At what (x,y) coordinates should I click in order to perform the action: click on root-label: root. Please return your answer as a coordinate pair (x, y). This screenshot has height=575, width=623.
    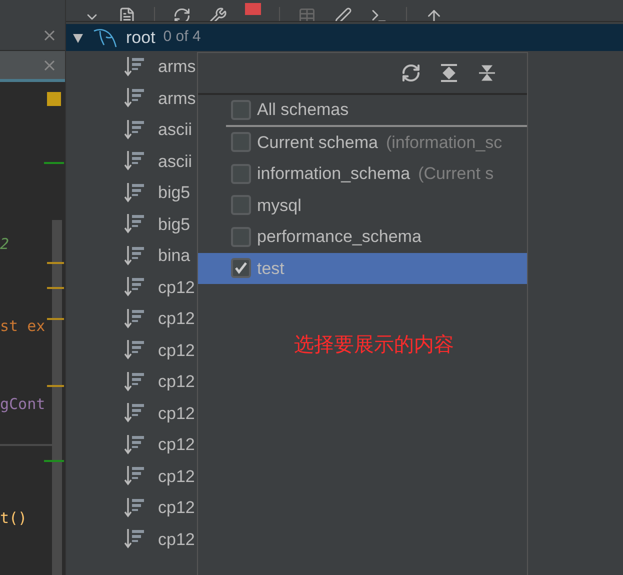
    Looking at the image, I should click on (141, 37).